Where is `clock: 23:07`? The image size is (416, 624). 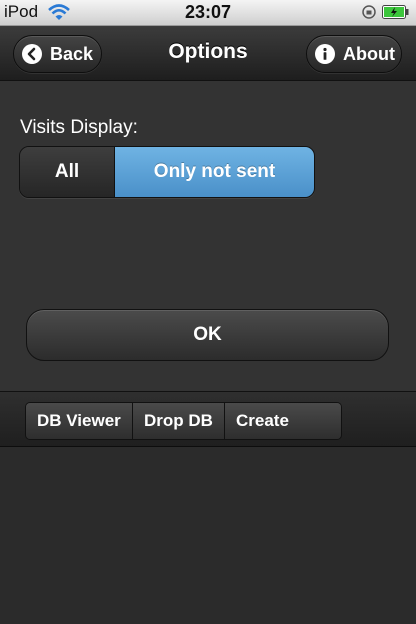 clock: 23:07 is located at coordinates (208, 12).